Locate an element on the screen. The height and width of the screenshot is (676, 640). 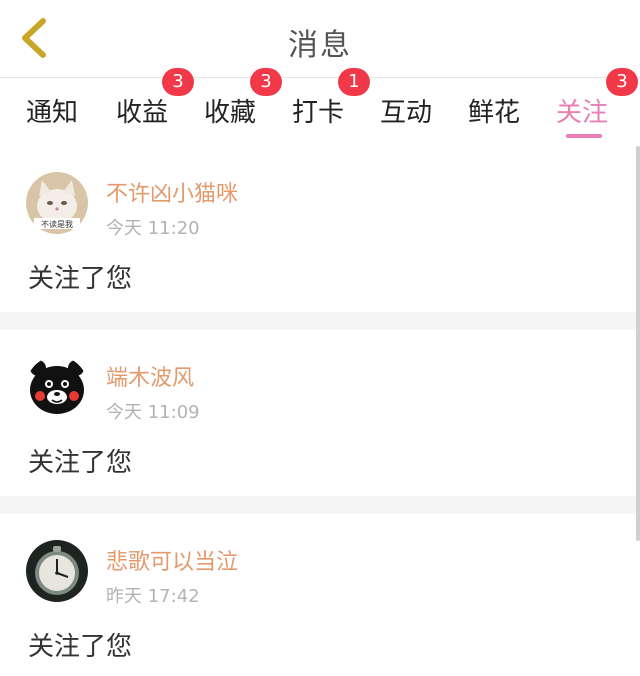
tab-favorites: 收藏 3 is located at coordinates (243, 98).